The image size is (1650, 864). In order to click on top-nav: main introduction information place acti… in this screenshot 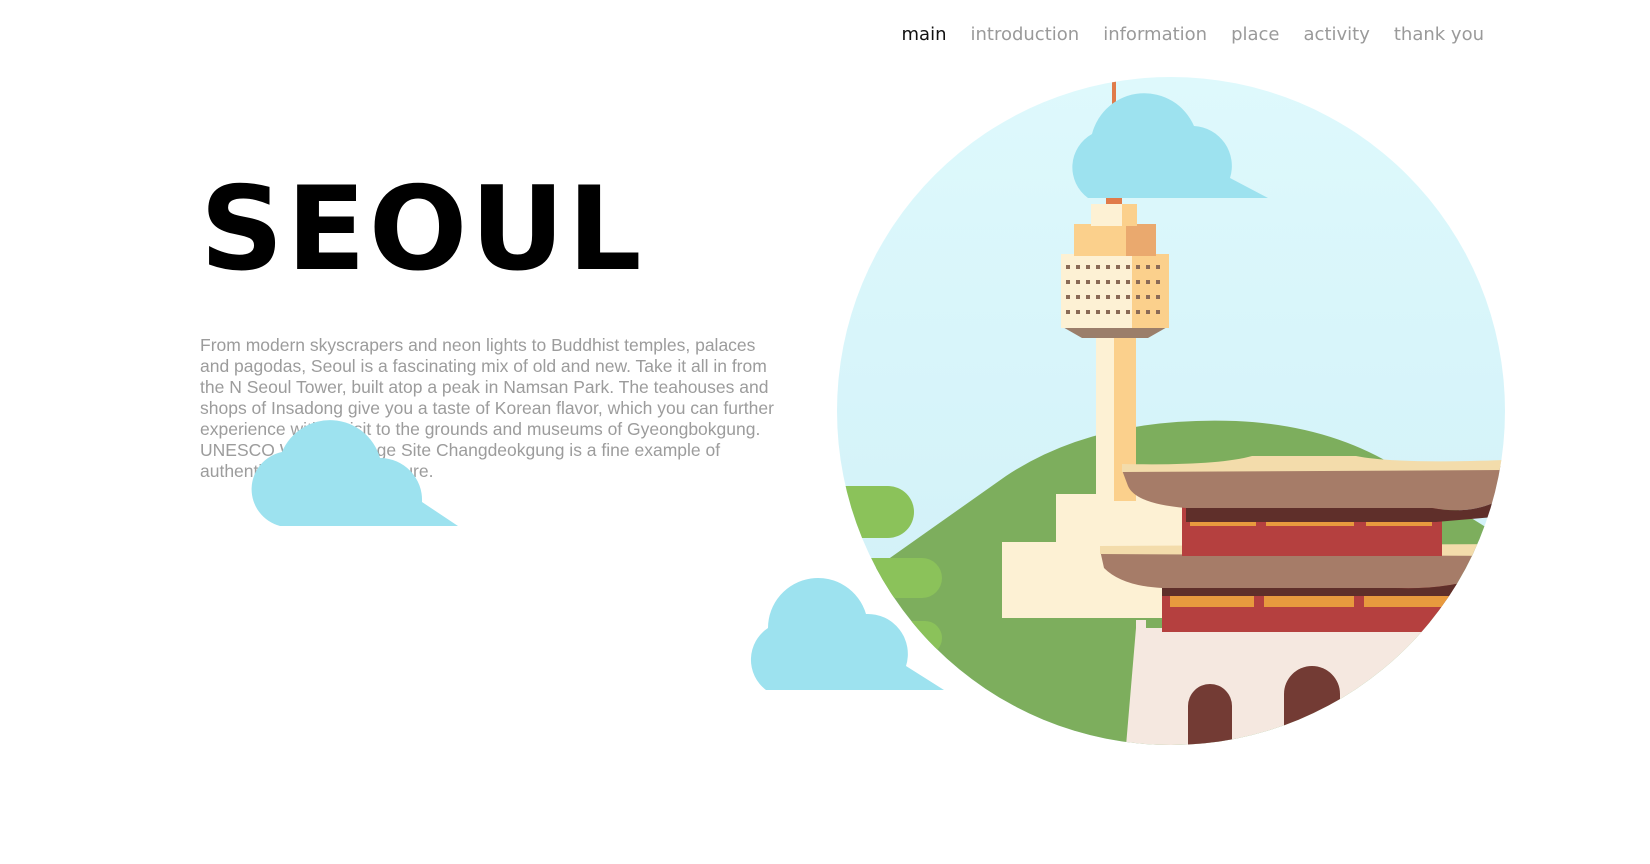, I will do `click(1193, 34)`.